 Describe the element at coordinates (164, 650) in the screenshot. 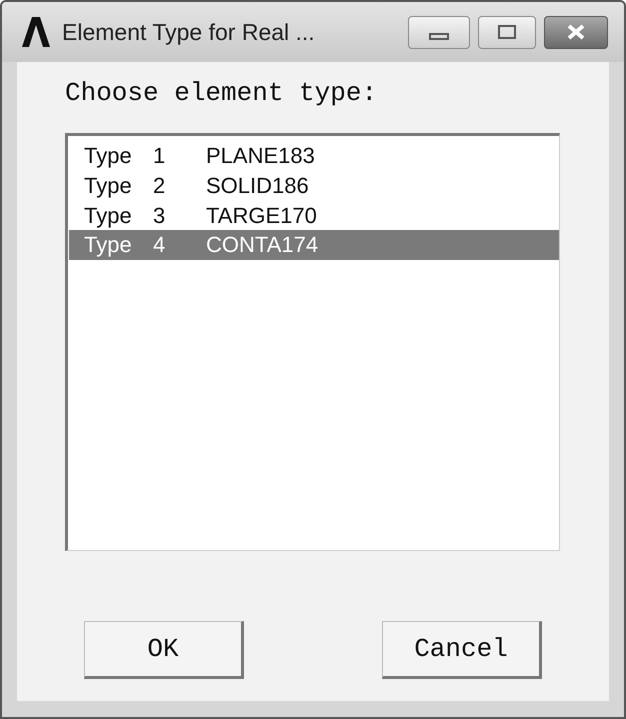

I see `ok-button: OK` at that location.